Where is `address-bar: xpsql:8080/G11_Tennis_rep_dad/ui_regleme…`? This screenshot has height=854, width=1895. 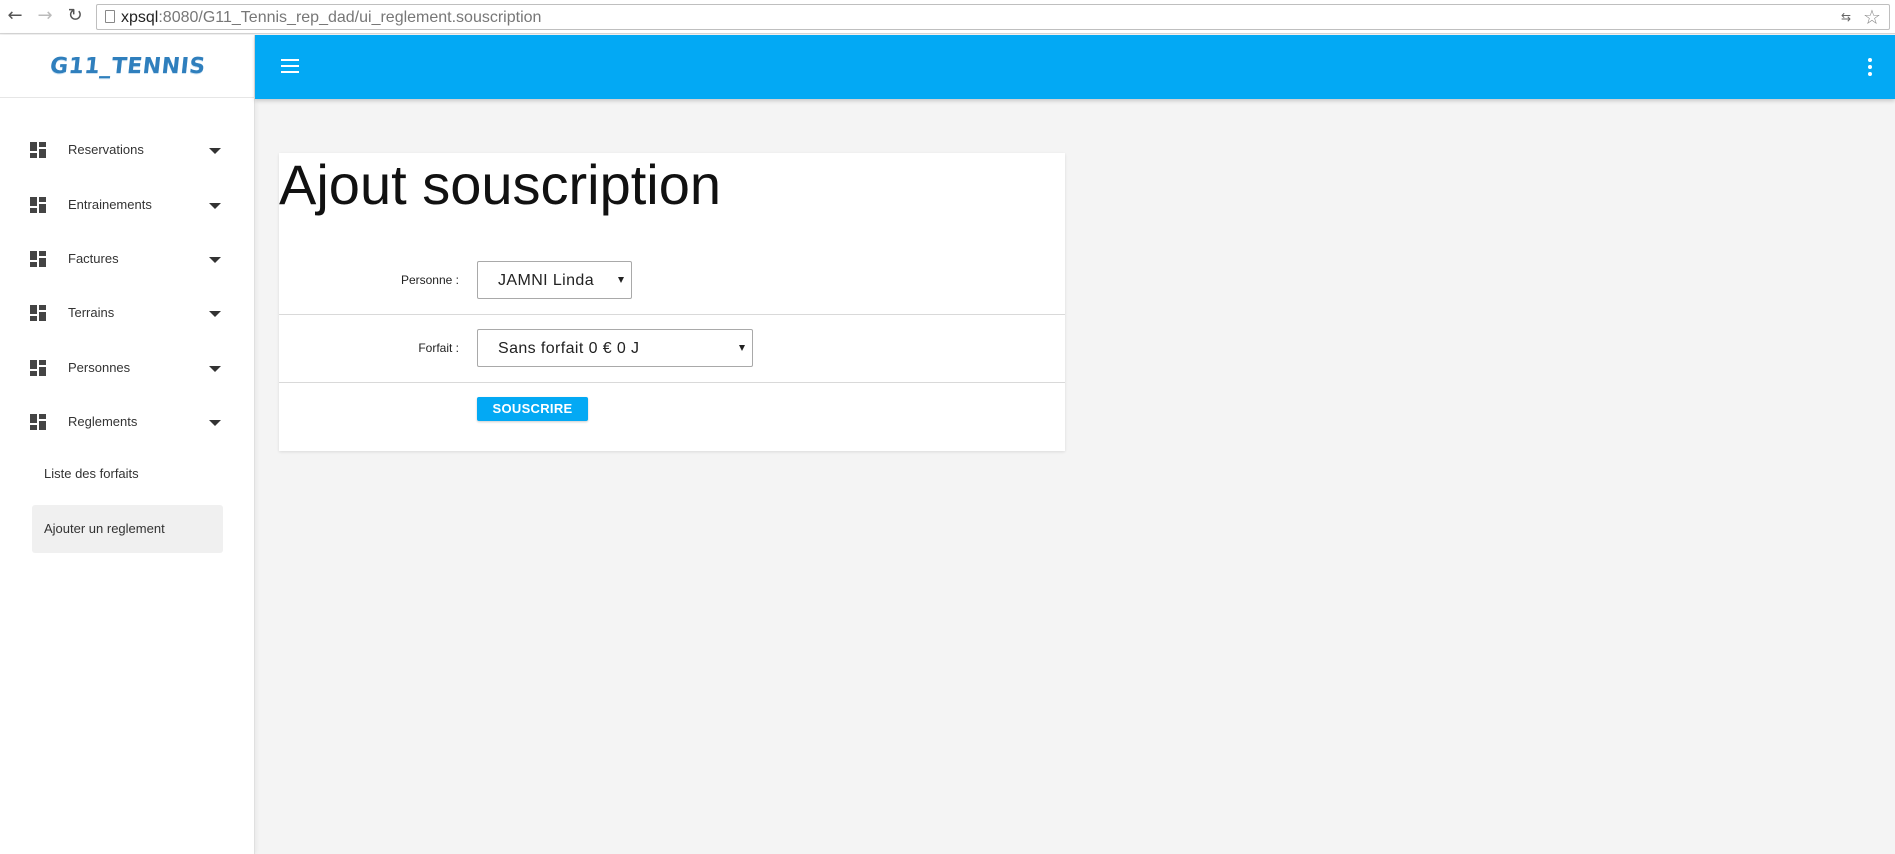
address-bar: xpsql:8080/G11_Tennis_rep_dad/ui_regleme… is located at coordinates (993, 17).